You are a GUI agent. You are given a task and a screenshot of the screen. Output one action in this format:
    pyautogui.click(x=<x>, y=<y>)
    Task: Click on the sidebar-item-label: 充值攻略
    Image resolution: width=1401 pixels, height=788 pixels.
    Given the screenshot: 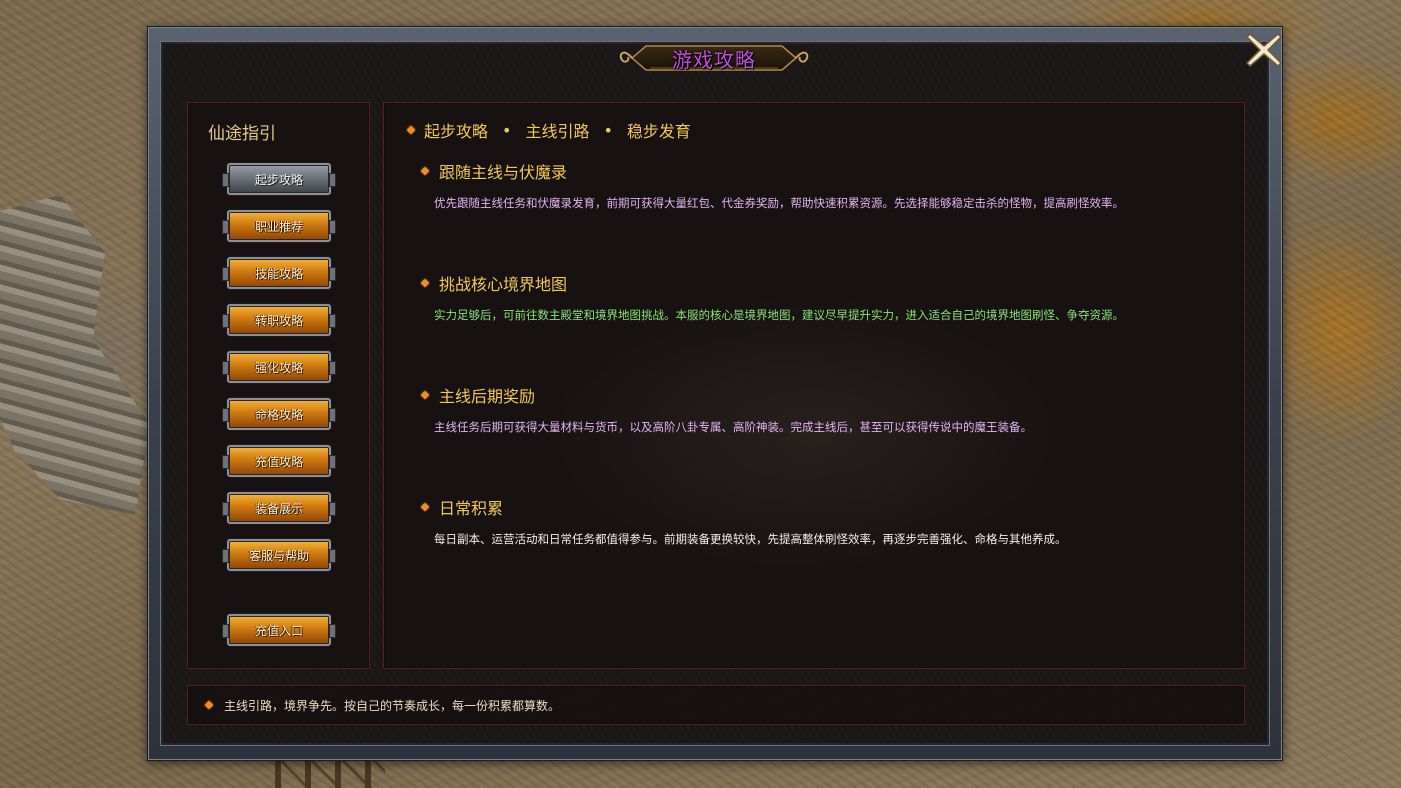 What is the action you would take?
    pyautogui.click(x=278, y=461)
    